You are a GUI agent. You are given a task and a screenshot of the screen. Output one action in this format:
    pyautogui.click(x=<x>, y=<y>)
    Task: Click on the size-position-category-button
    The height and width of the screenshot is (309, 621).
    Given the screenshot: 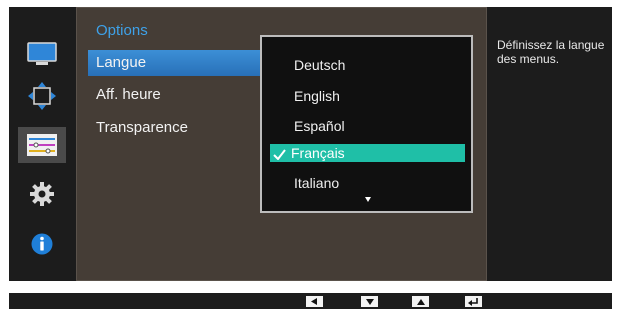 What is the action you would take?
    pyautogui.click(x=42, y=96)
    